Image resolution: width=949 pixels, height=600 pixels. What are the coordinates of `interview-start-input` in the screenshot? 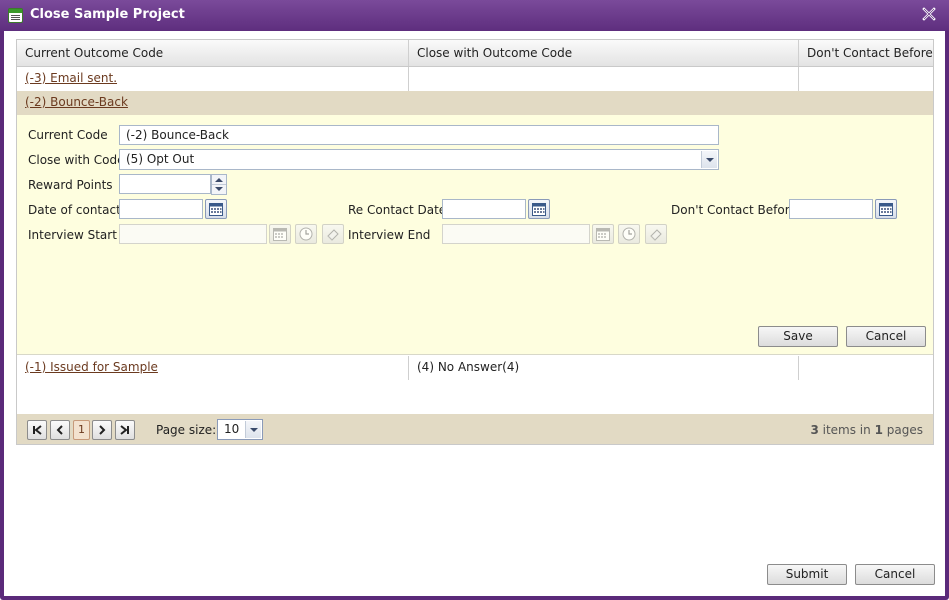 It's located at (193, 234).